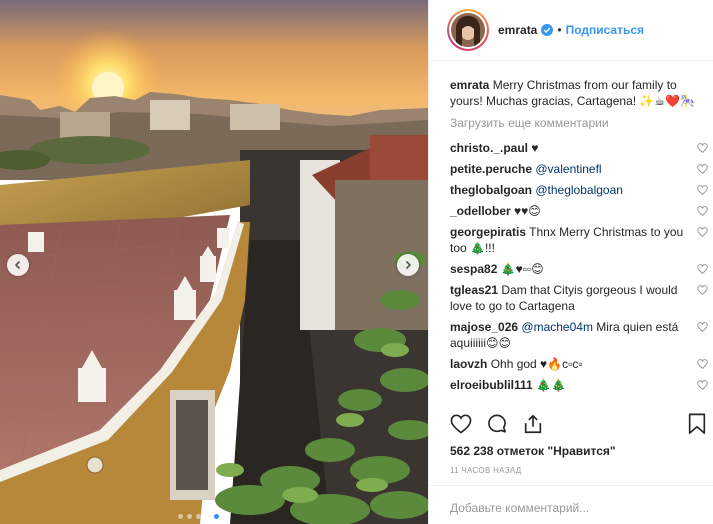 Image resolution: width=713 pixels, height=524 pixels. I want to click on post-actions, so click(504, 425).